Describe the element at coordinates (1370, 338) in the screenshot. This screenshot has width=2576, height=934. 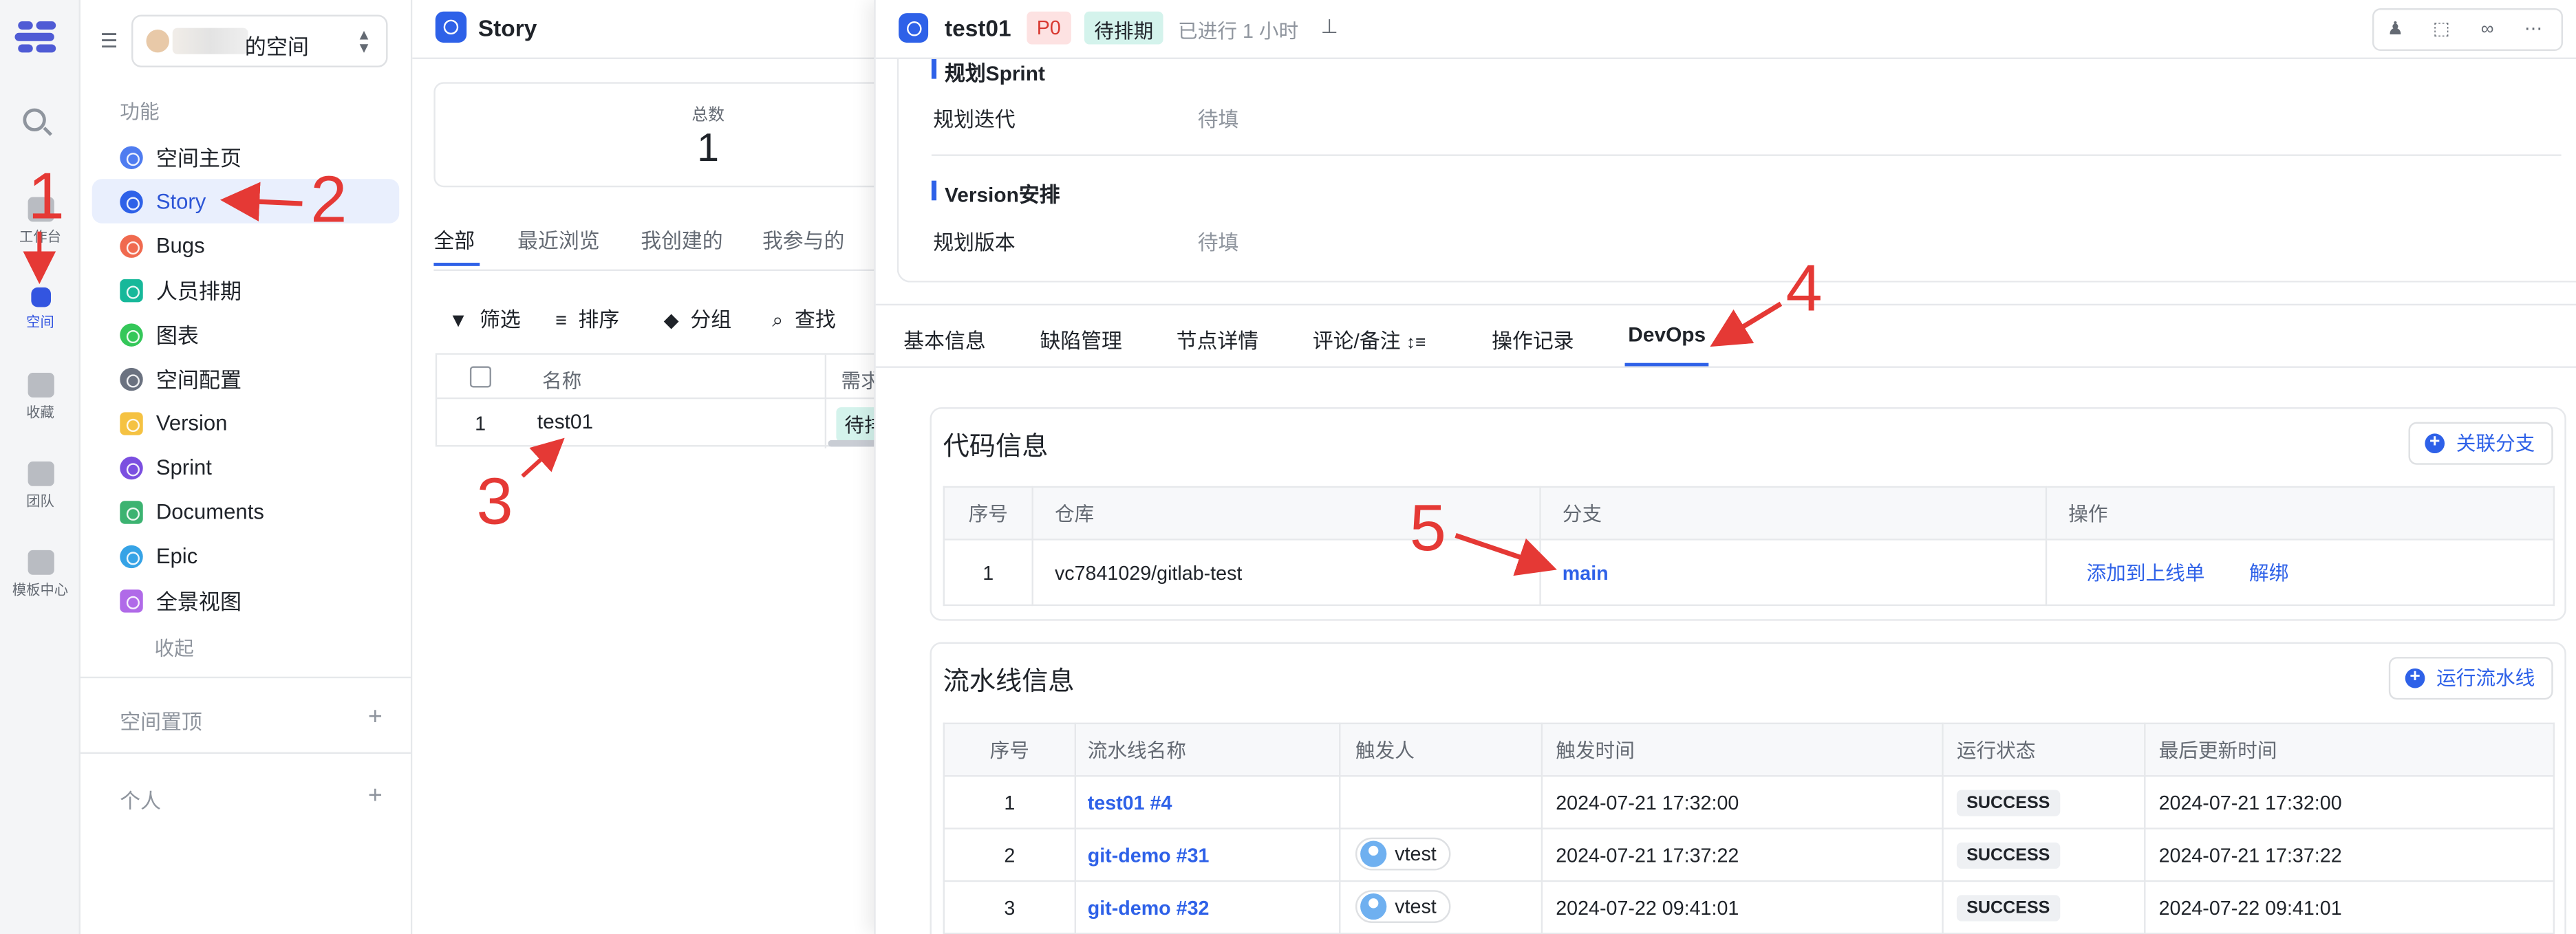
I see `tab-comments: 评论/备注 ↕≡` at that location.